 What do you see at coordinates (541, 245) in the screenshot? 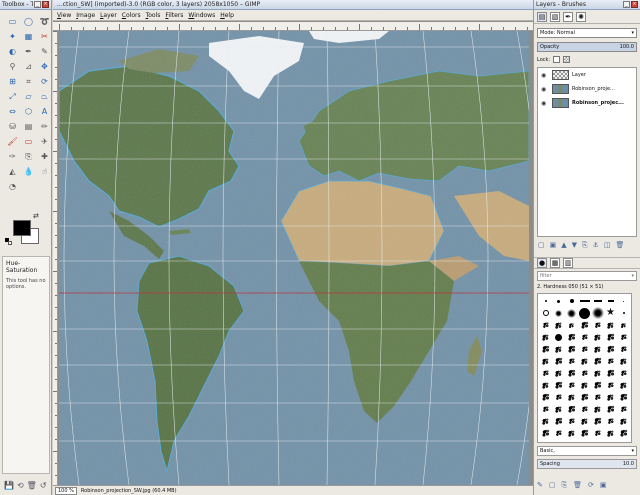
I see `new-layer-icon: ▢` at bounding box center [541, 245].